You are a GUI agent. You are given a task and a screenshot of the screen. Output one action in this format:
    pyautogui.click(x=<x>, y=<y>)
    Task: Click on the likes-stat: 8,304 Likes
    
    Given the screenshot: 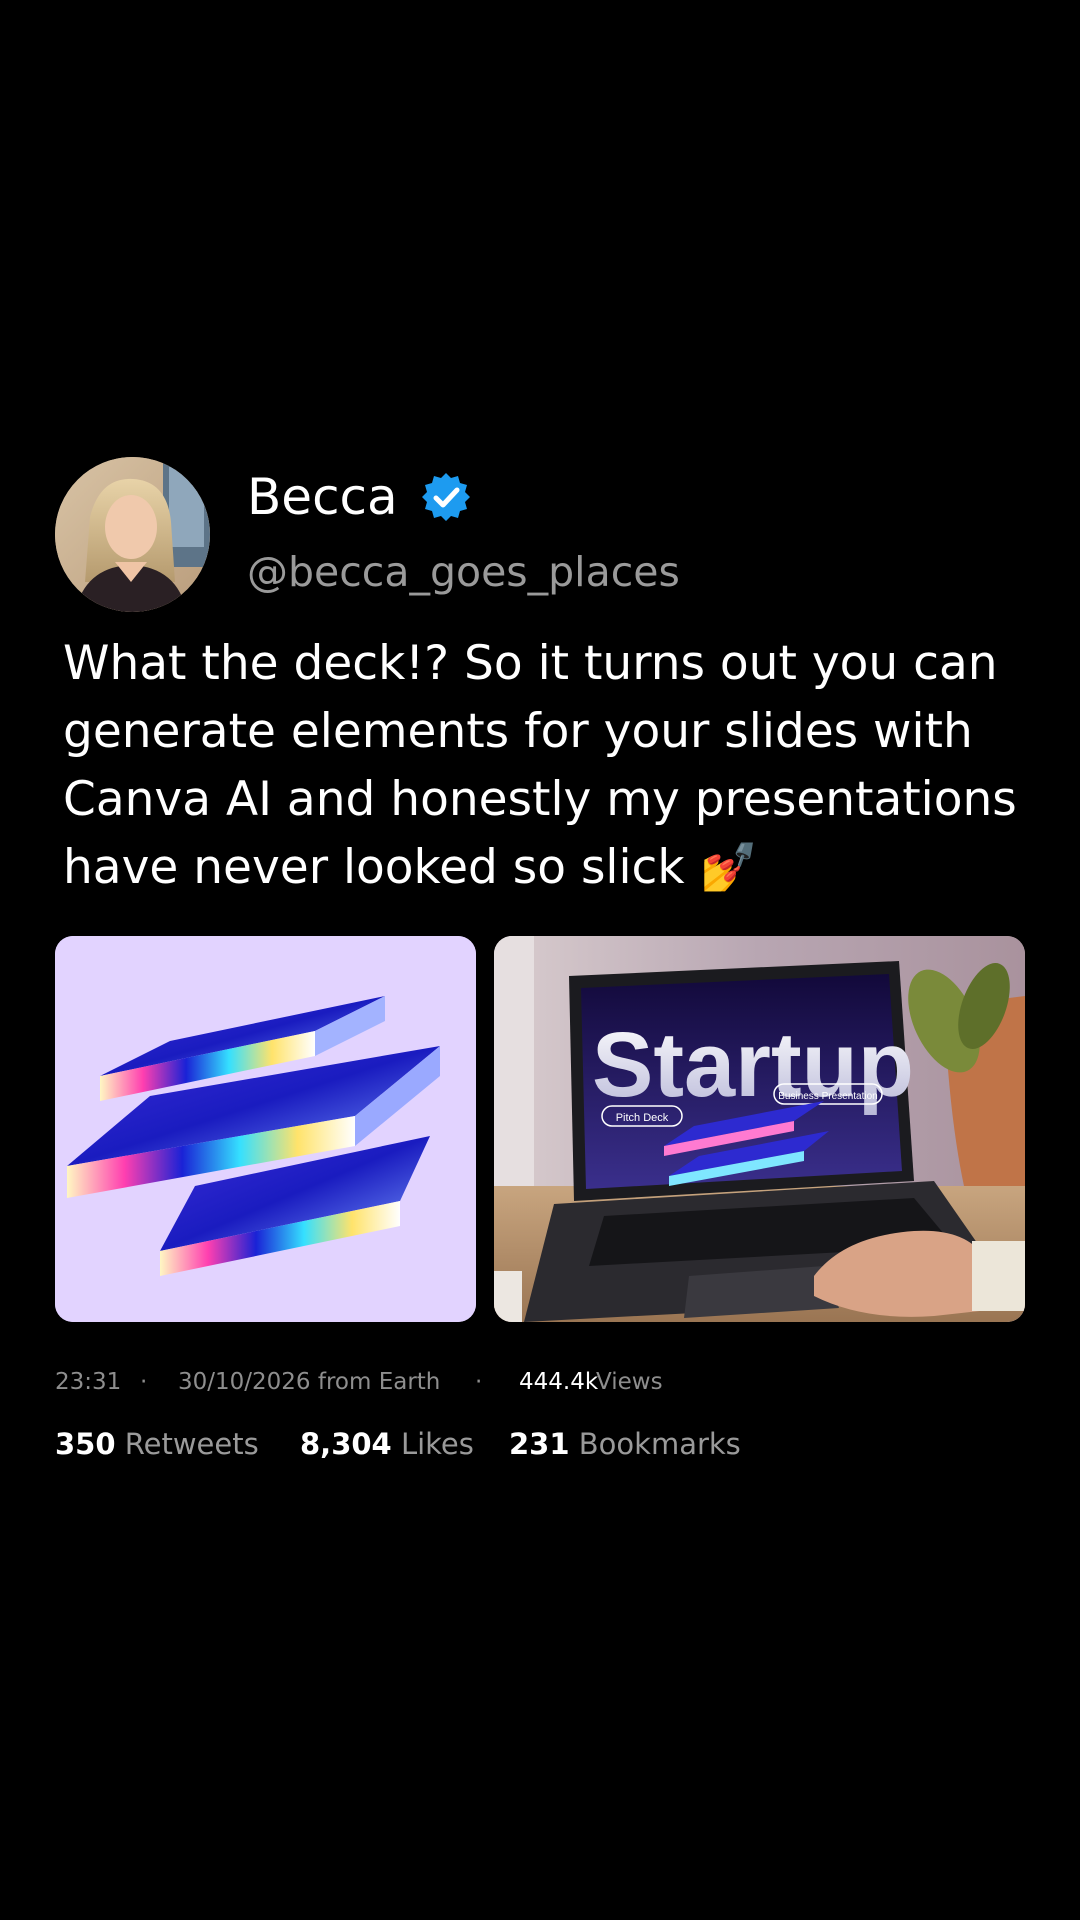 What is the action you would take?
    pyautogui.click(x=387, y=1444)
    